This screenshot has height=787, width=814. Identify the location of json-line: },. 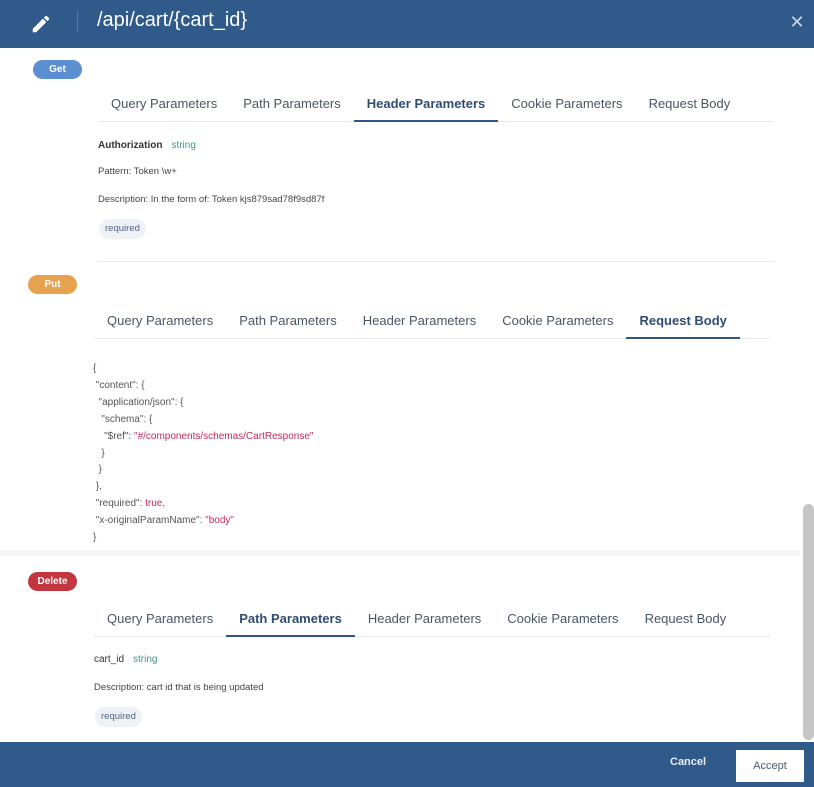
(203, 487).